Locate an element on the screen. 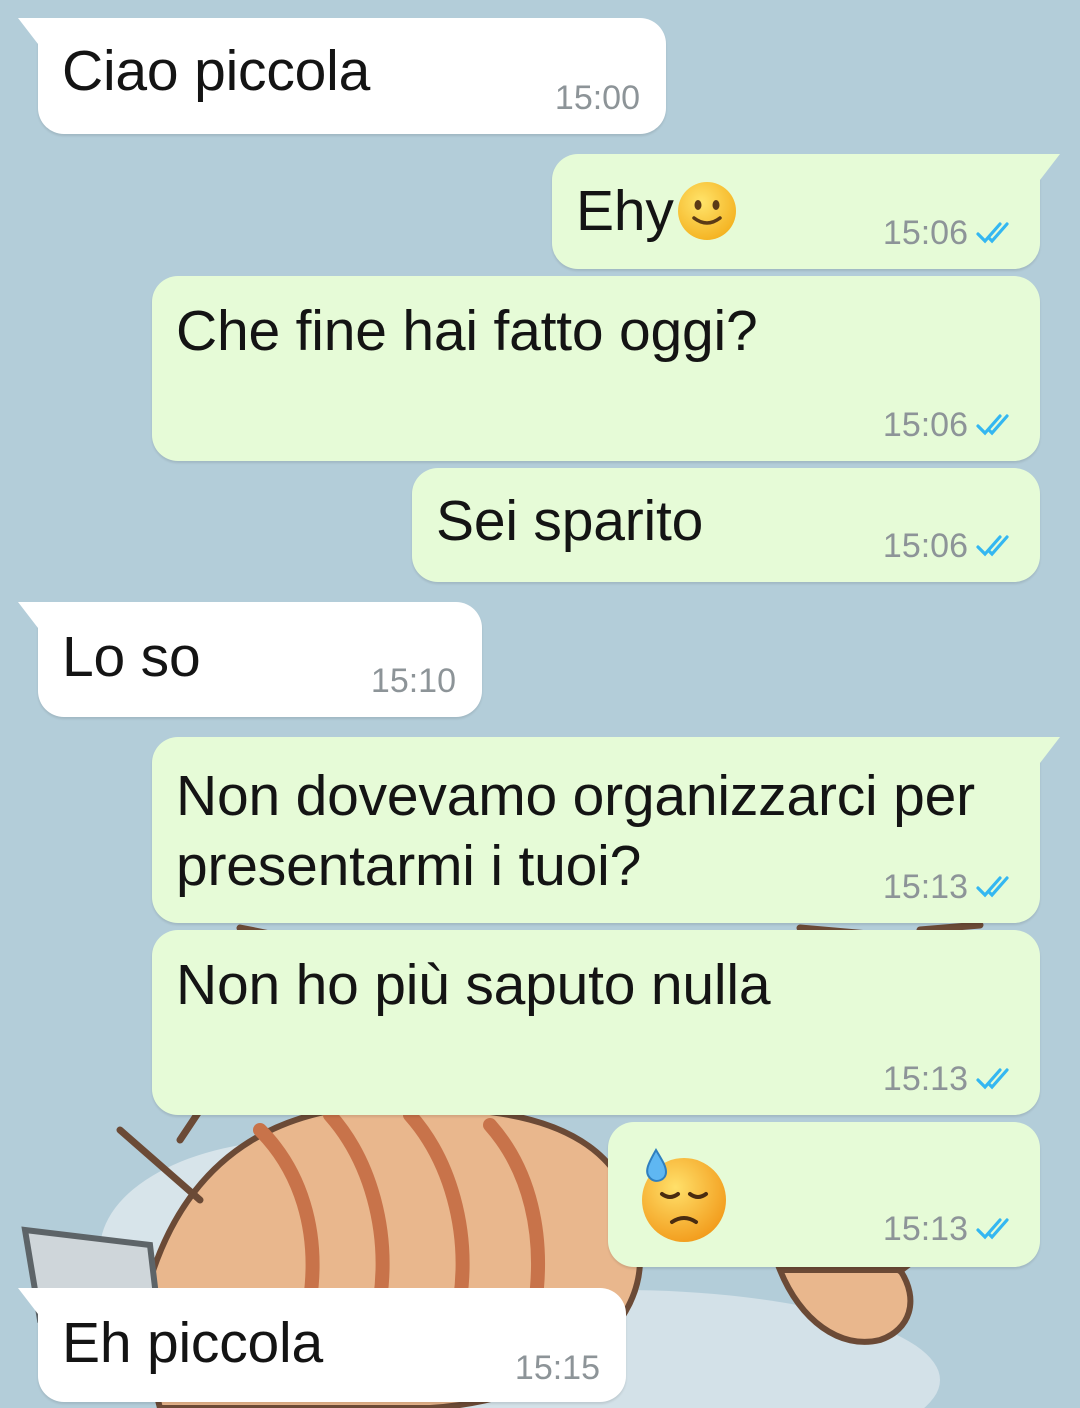 Image resolution: width=1080 pixels, height=1408 pixels. message-bubble-outgoing: 15:13 is located at coordinates (824, 1194).